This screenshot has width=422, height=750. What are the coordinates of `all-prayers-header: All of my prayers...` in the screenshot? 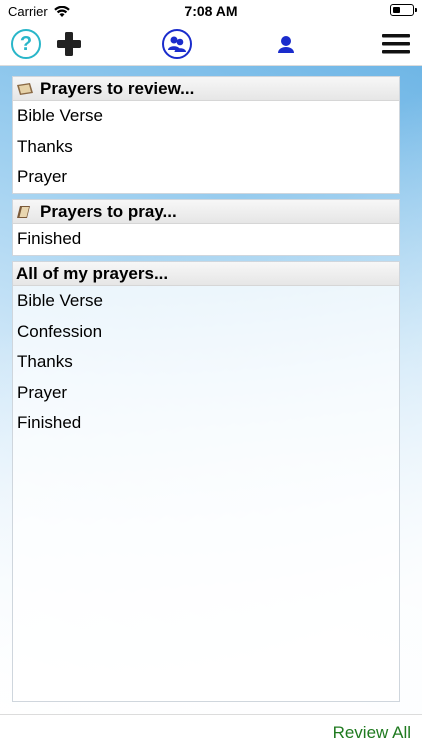 It's located at (206, 274).